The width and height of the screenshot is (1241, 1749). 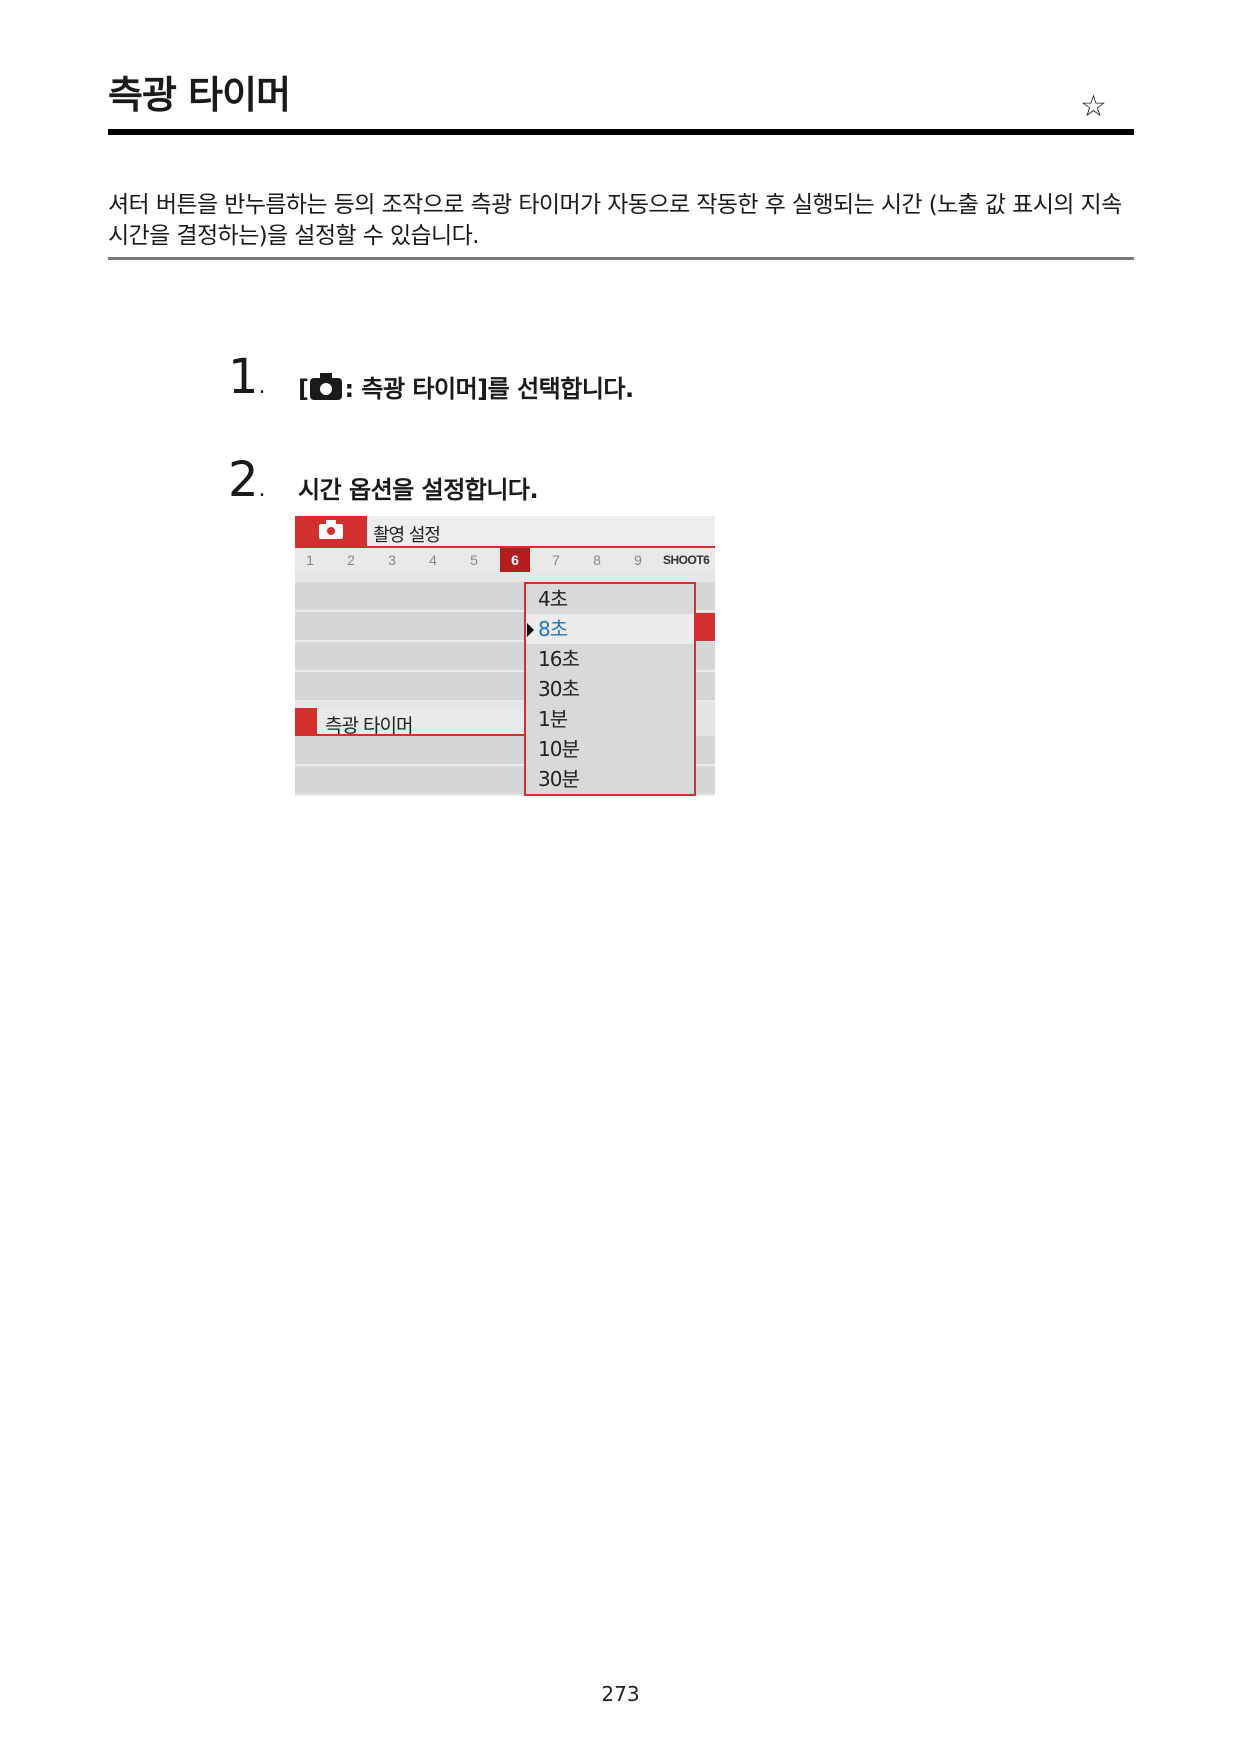 I want to click on scroll-marker, so click(x=705, y=627).